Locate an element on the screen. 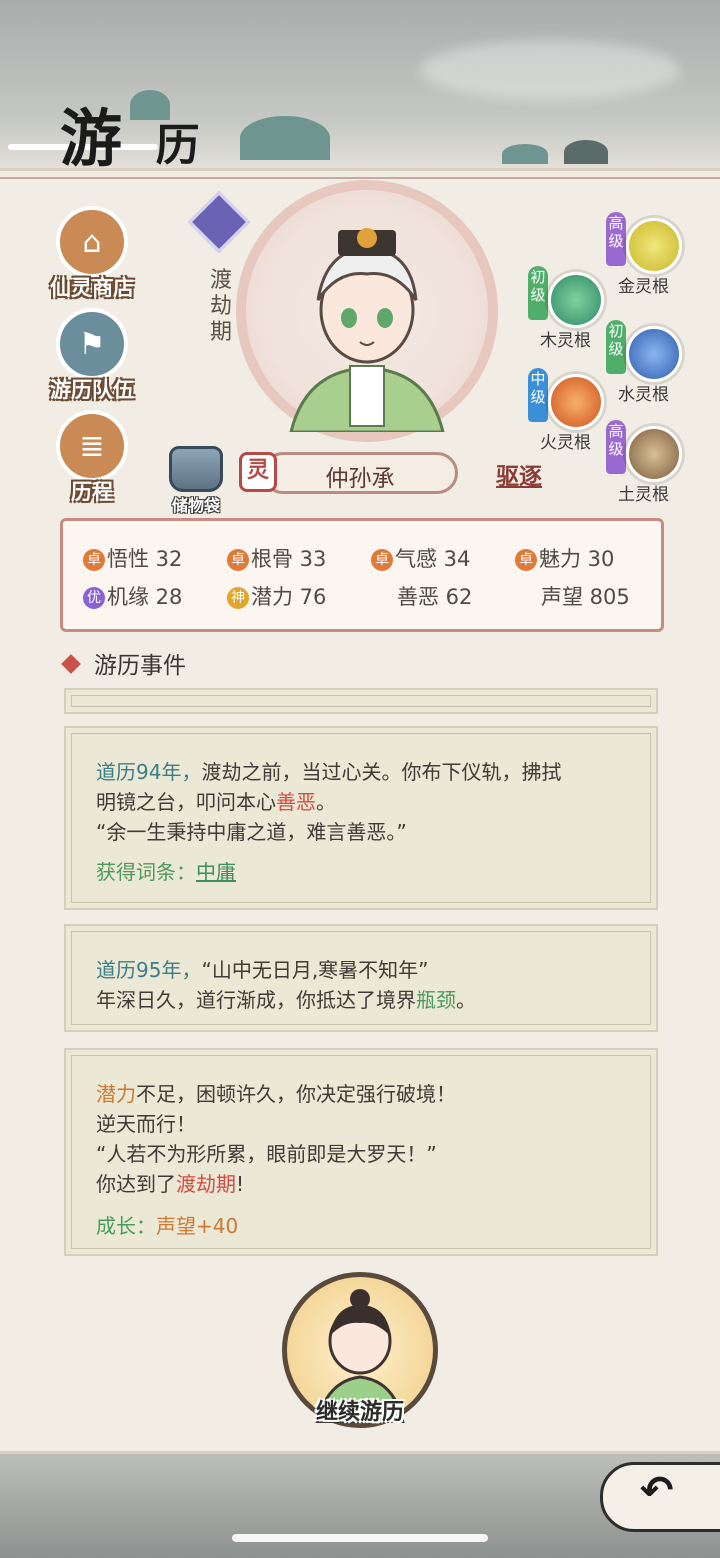 The width and height of the screenshot is (720, 1558). event-line: 你达到了渡劫期! is located at coordinates (170, 1182).